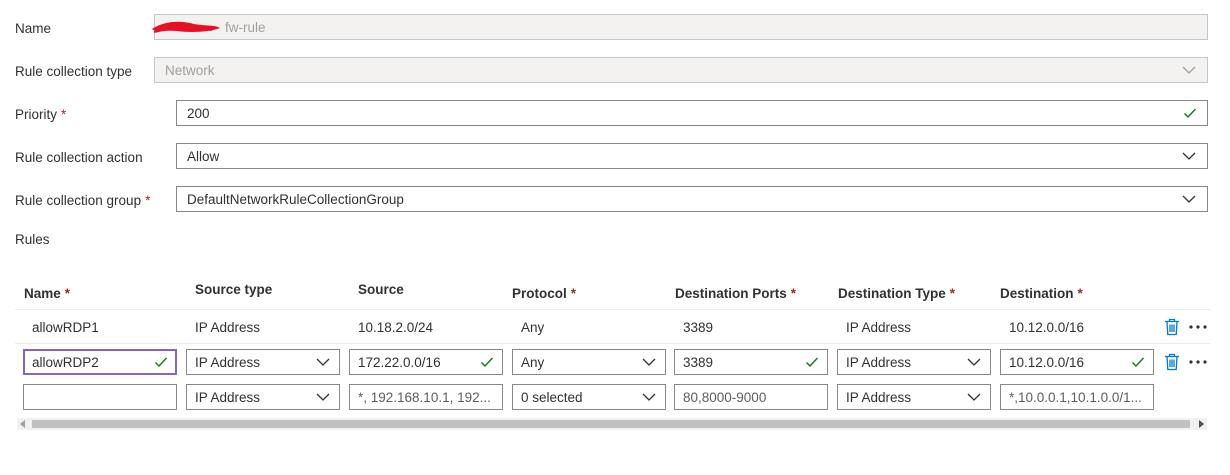  I want to click on row2-destination-input: 10.12.0.0/16, so click(1077, 362).